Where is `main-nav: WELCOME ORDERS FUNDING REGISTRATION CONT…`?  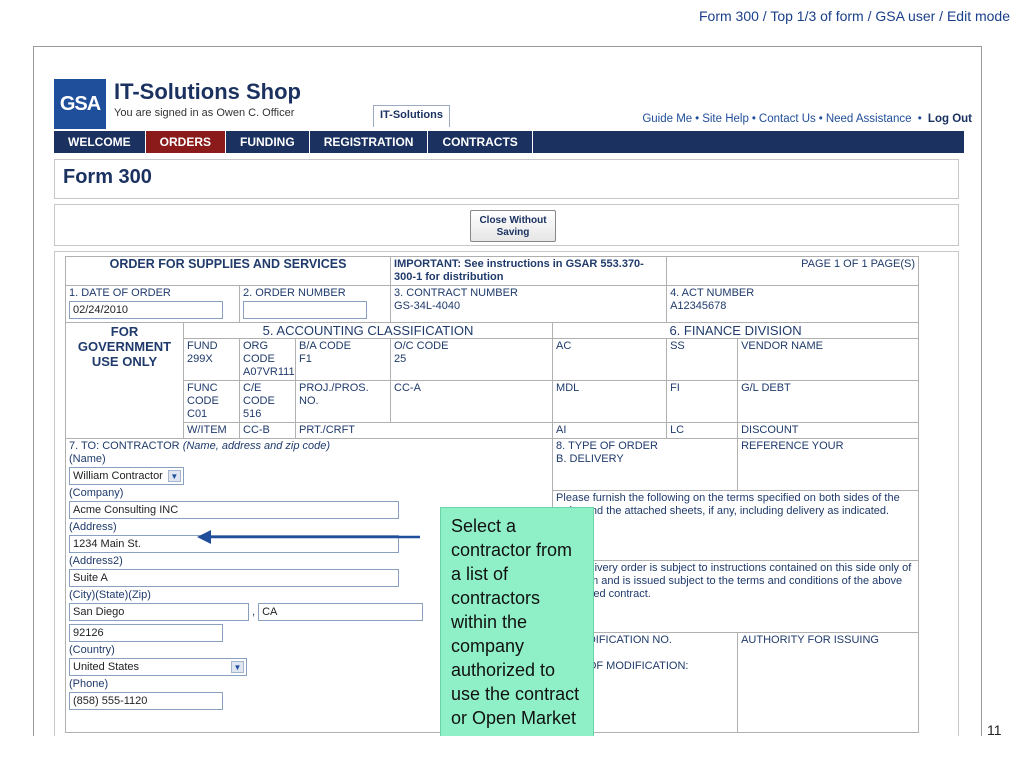
main-nav: WELCOME ORDERS FUNDING REGISTRATION CONT… is located at coordinates (509, 142).